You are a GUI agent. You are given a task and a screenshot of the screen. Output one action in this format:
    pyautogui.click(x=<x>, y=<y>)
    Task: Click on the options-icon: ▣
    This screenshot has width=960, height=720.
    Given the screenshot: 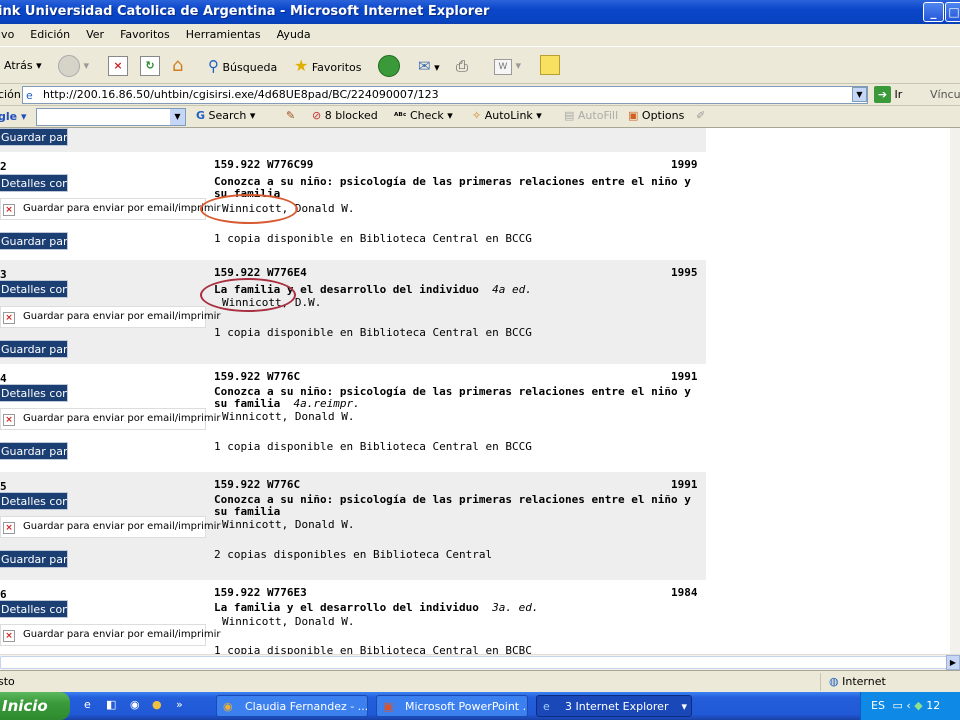 What is the action you would take?
    pyautogui.click(x=633, y=115)
    